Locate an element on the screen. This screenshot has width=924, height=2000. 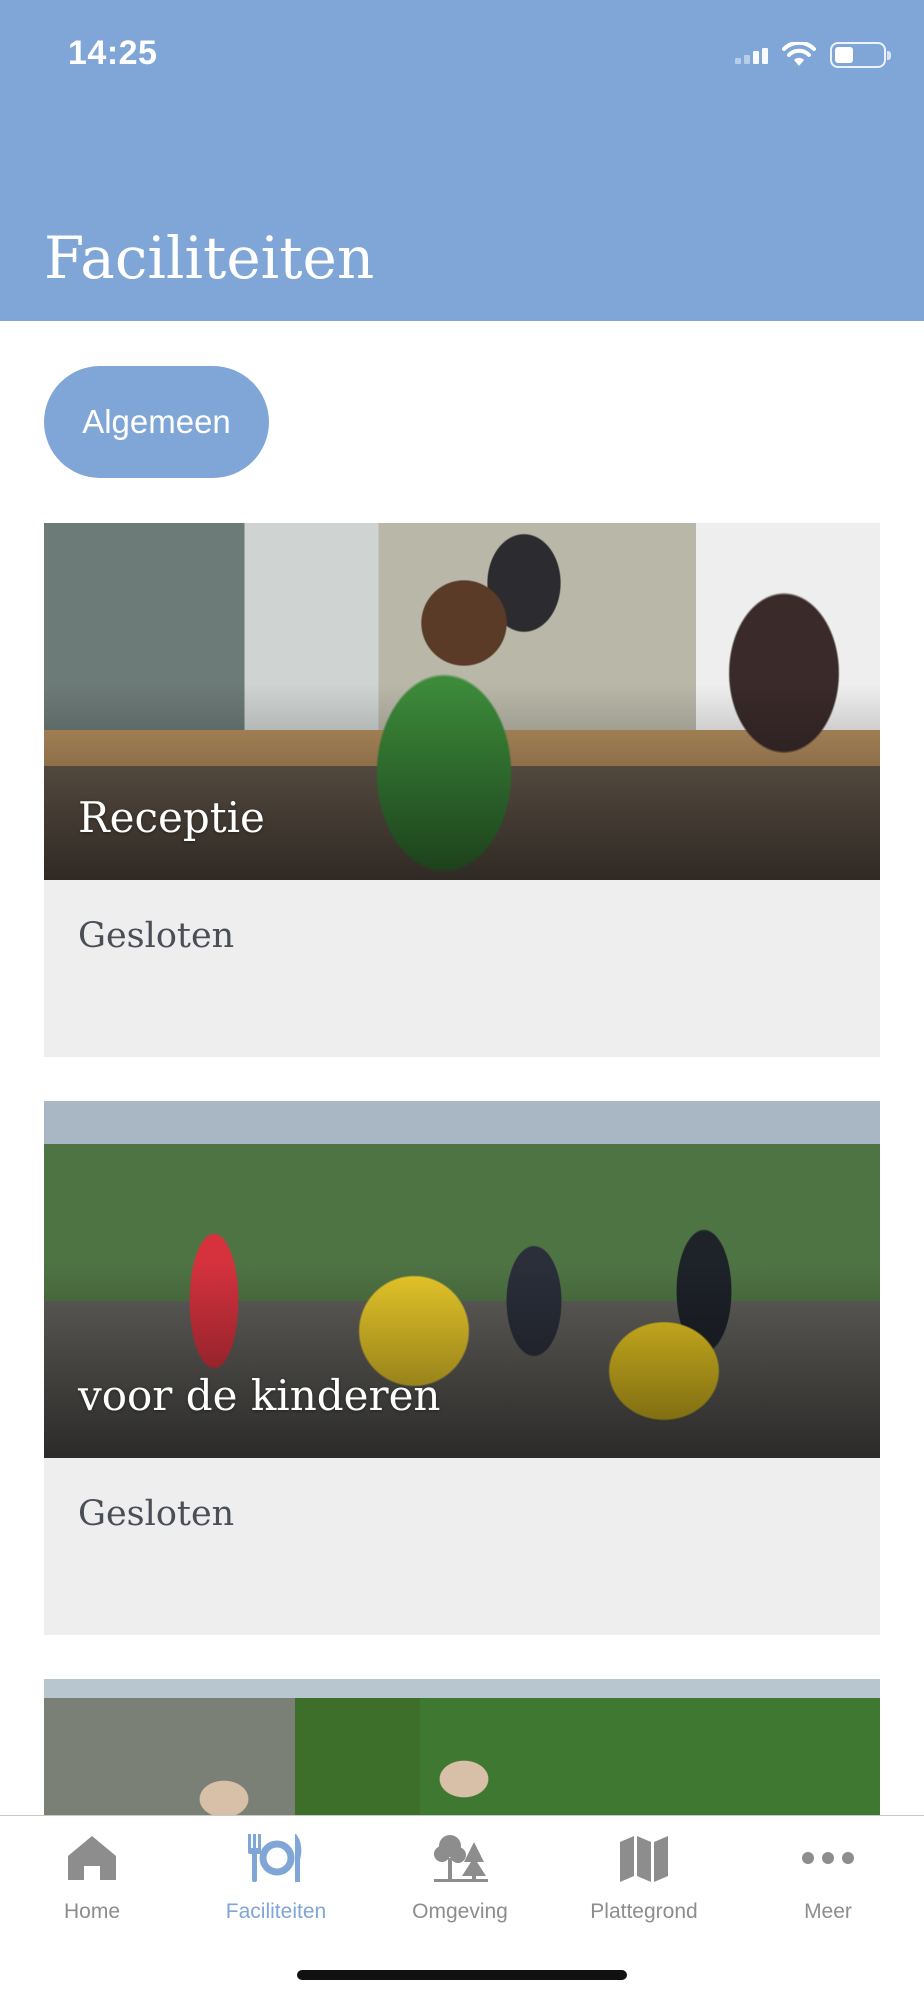
tab-plattegrond: Plattegrond is located at coordinates (644, 1885).